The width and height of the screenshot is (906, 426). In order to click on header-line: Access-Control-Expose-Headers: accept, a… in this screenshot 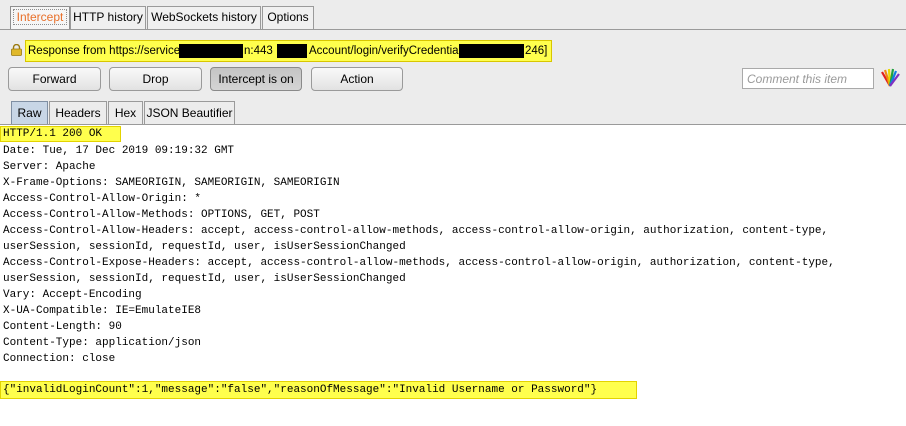, I will do `click(419, 263)`.